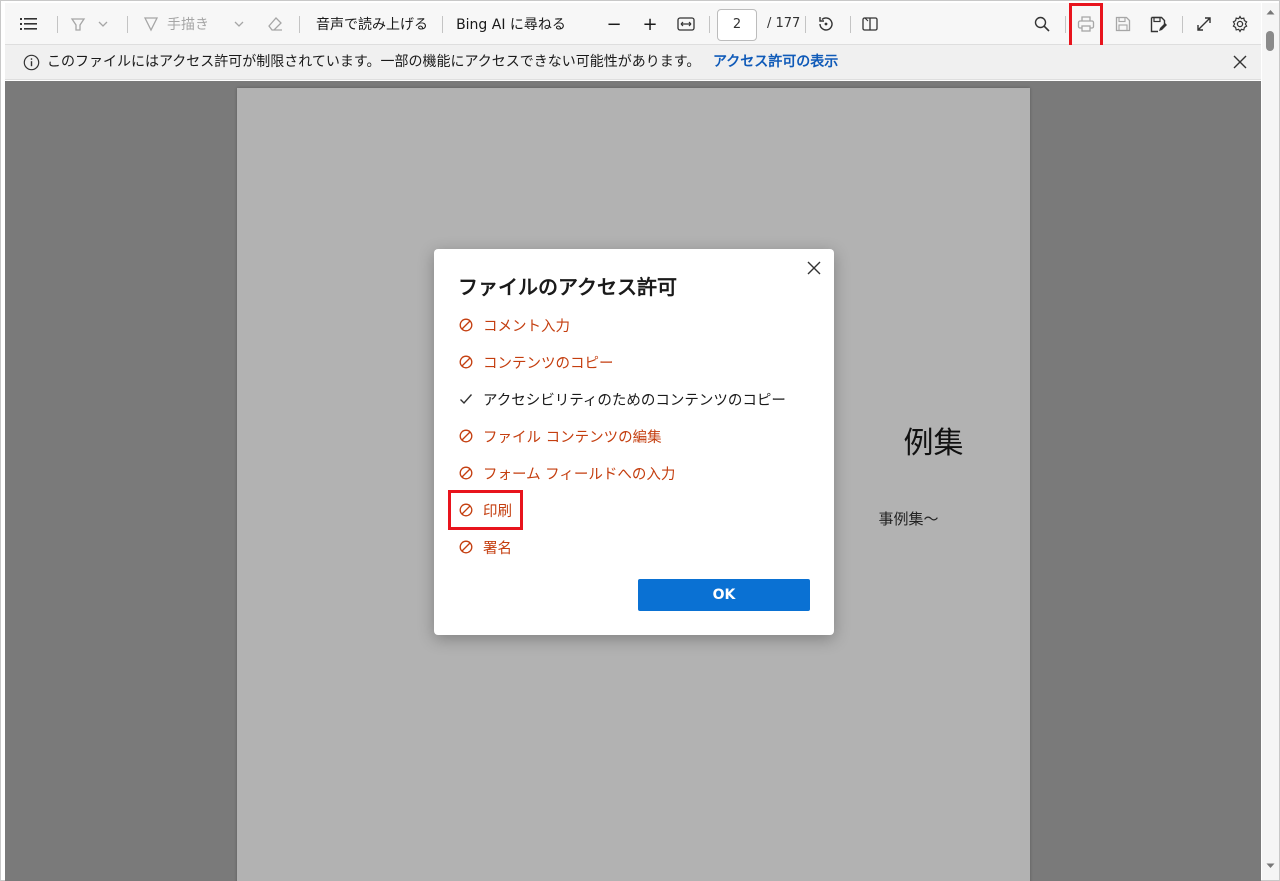 This screenshot has height=881, width=1280. I want to click on save-button, so click(1123, 24).